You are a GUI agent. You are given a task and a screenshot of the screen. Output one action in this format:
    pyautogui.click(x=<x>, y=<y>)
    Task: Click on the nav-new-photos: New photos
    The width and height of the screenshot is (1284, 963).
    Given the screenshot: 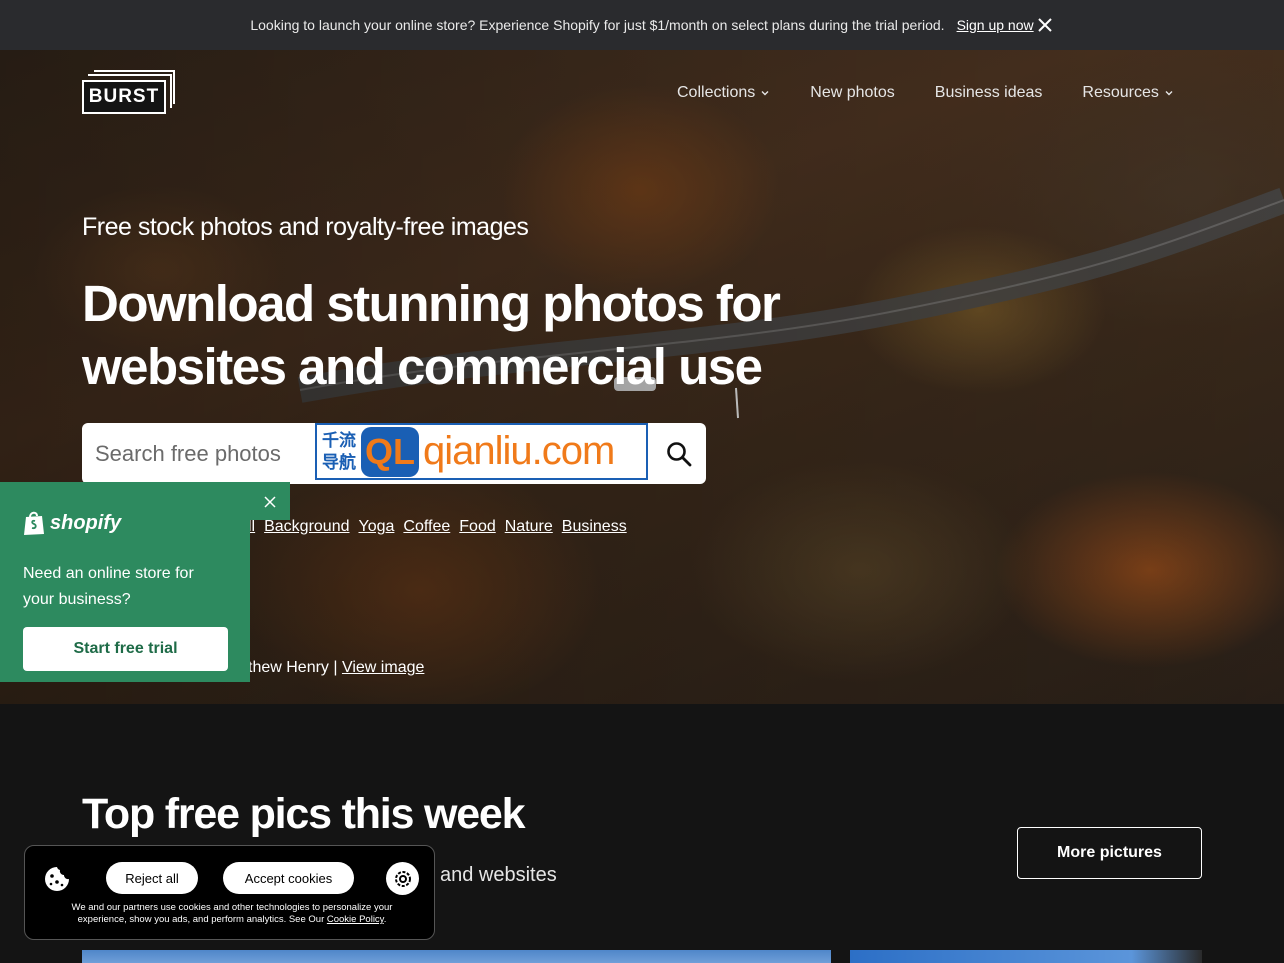 What is the action you would take?
    pyautogui.click(x=852, y=93)
    